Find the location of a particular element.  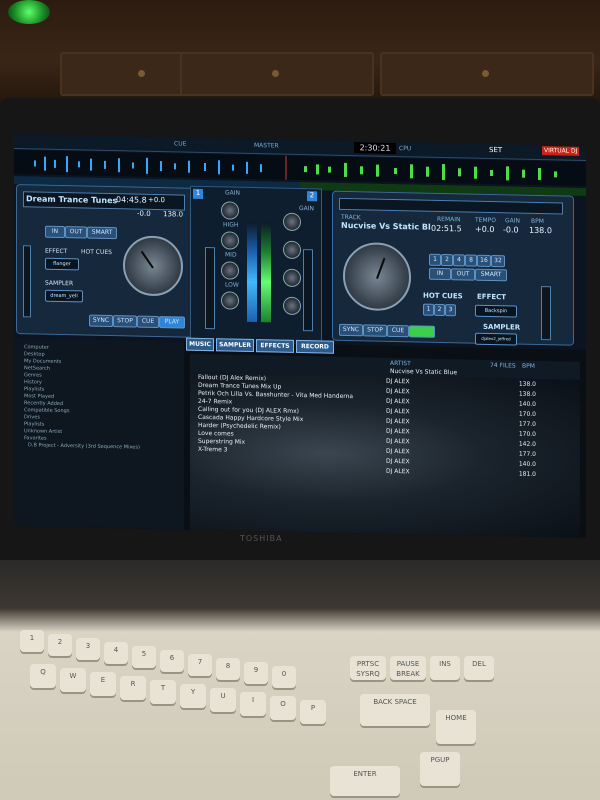

loop-8-button: 8 is located at coordinates (471, 260).